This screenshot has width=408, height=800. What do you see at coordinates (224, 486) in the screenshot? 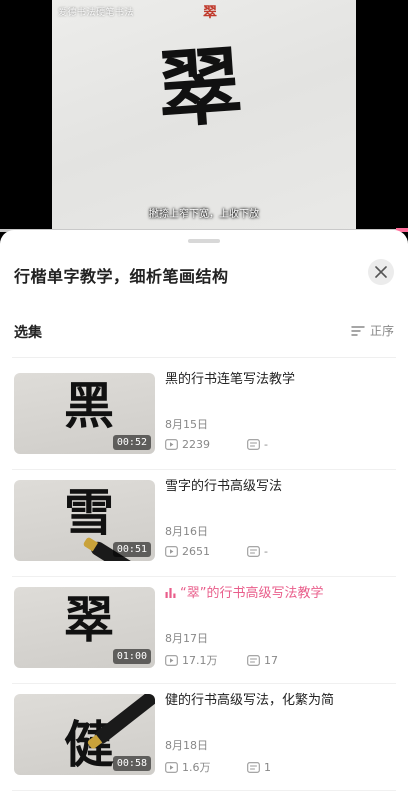
I see `episode-title-text: 雪字的行书高级写法` at bounding box center [224, 486].